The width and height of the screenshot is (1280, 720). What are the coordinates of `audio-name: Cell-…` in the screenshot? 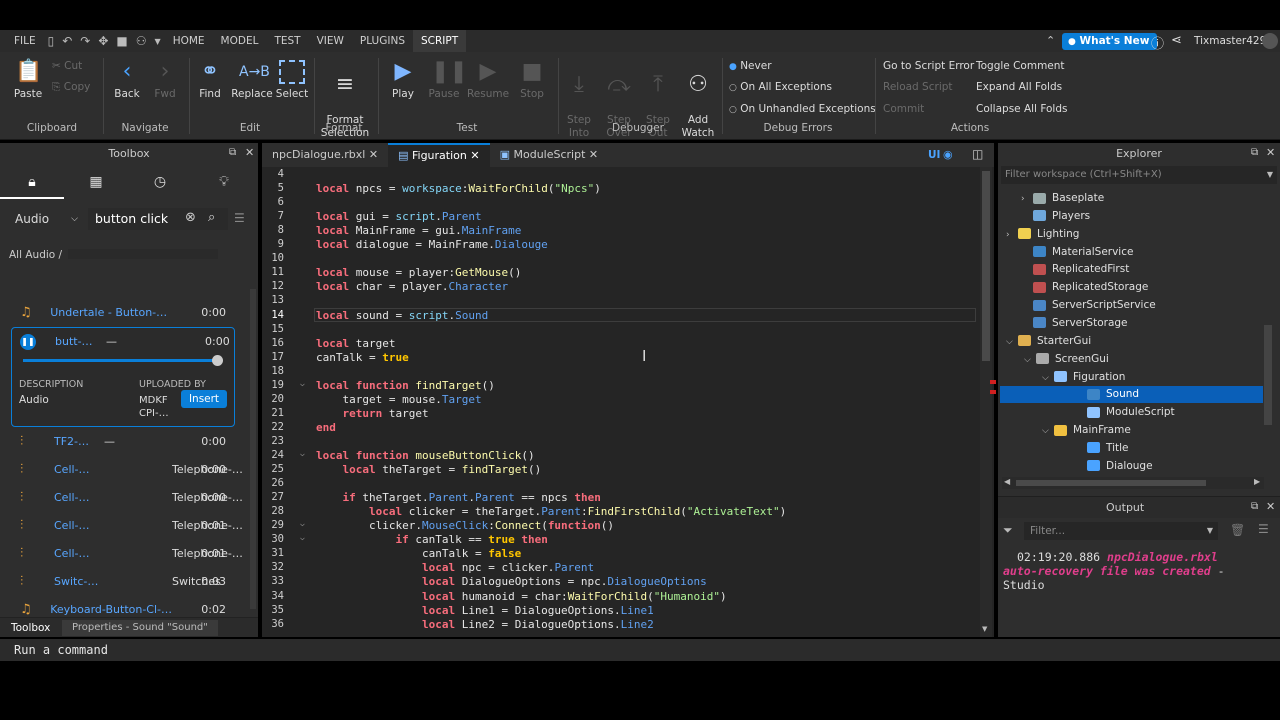 It's located at (113, 525).